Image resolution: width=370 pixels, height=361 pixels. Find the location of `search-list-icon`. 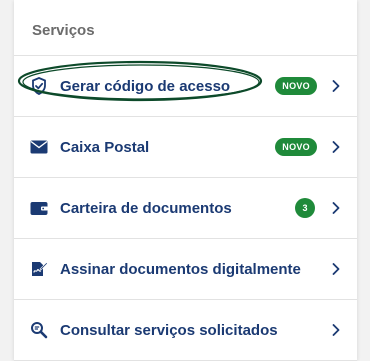

search-list-icon is located at coordinates (39, 330).